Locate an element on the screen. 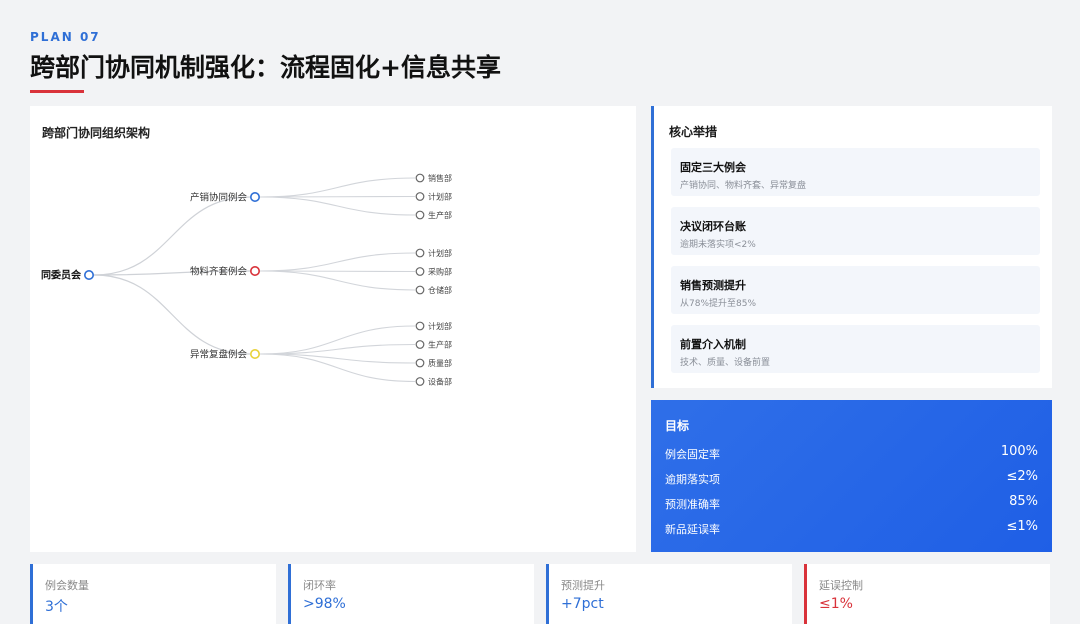  kpi-label: 例会数量 is located at coordinates (67, 585).